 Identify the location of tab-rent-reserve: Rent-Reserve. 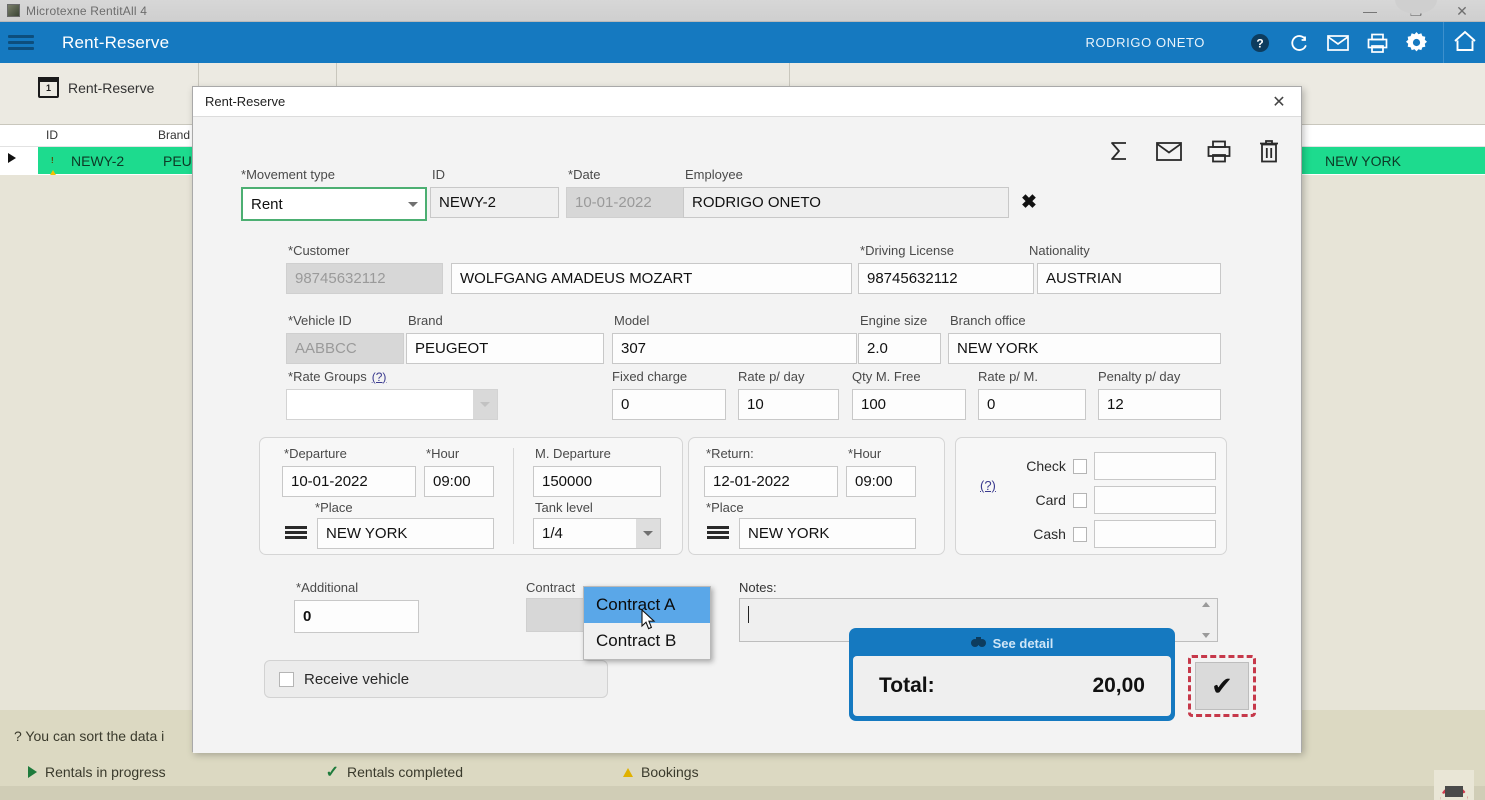
(96, 87).